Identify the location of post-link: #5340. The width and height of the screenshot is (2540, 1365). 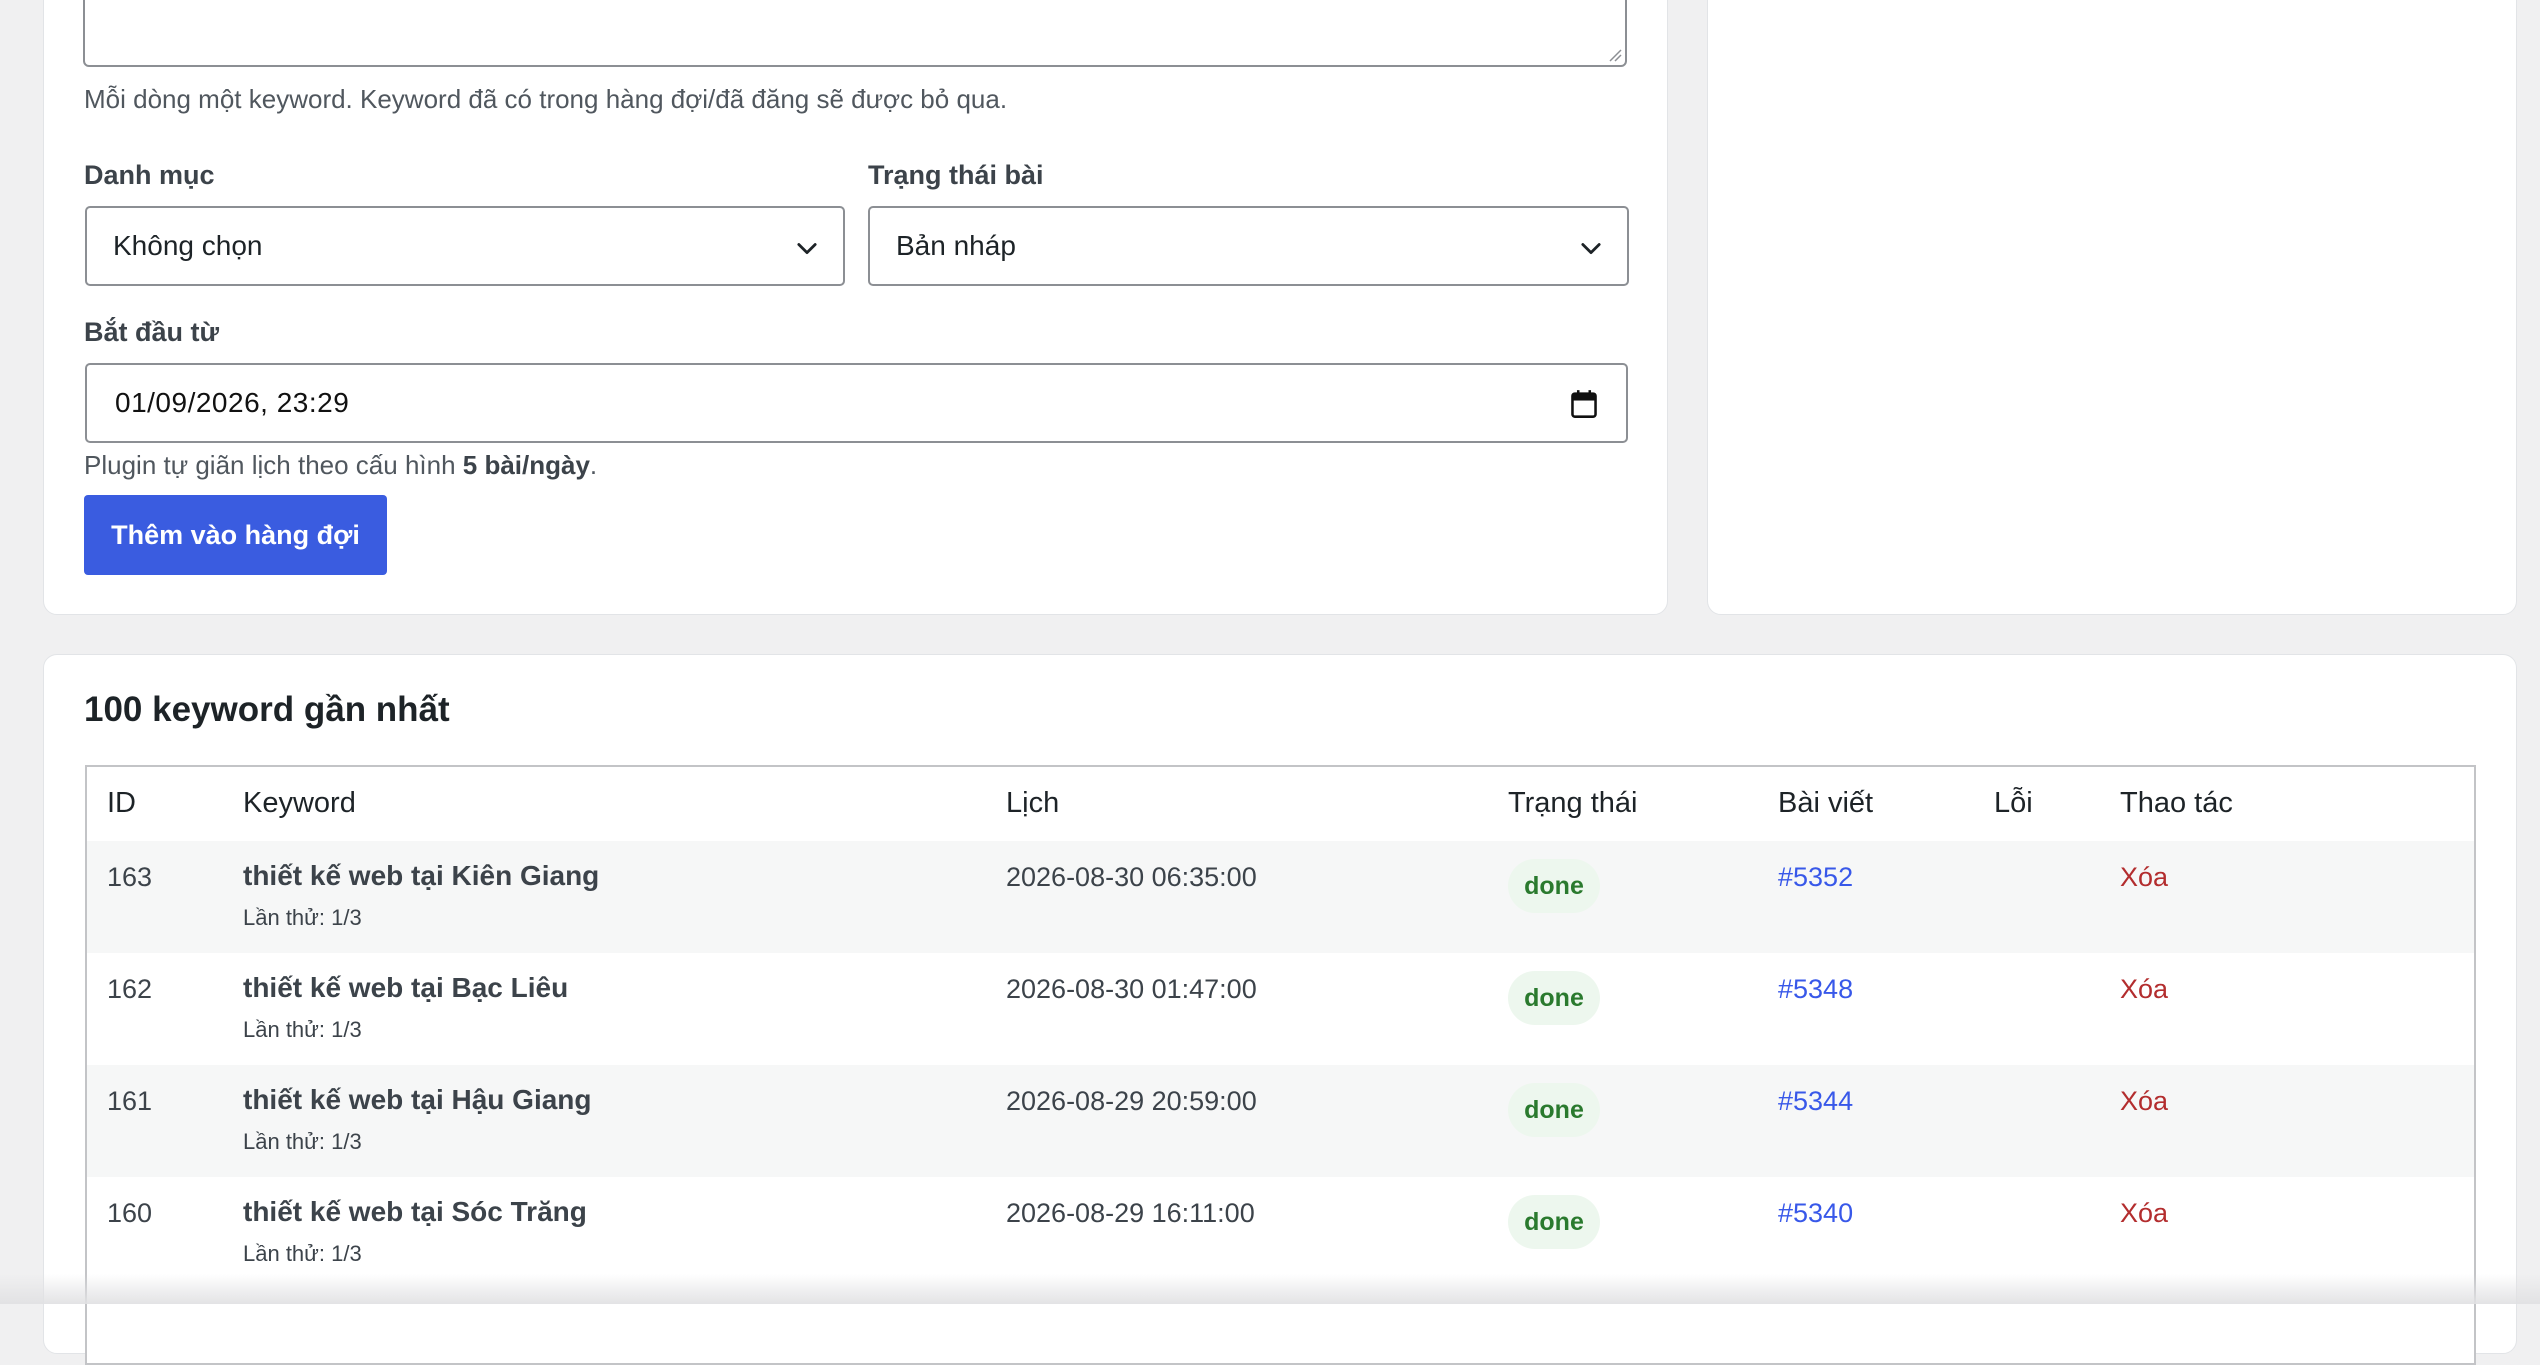
(1815, 1213).